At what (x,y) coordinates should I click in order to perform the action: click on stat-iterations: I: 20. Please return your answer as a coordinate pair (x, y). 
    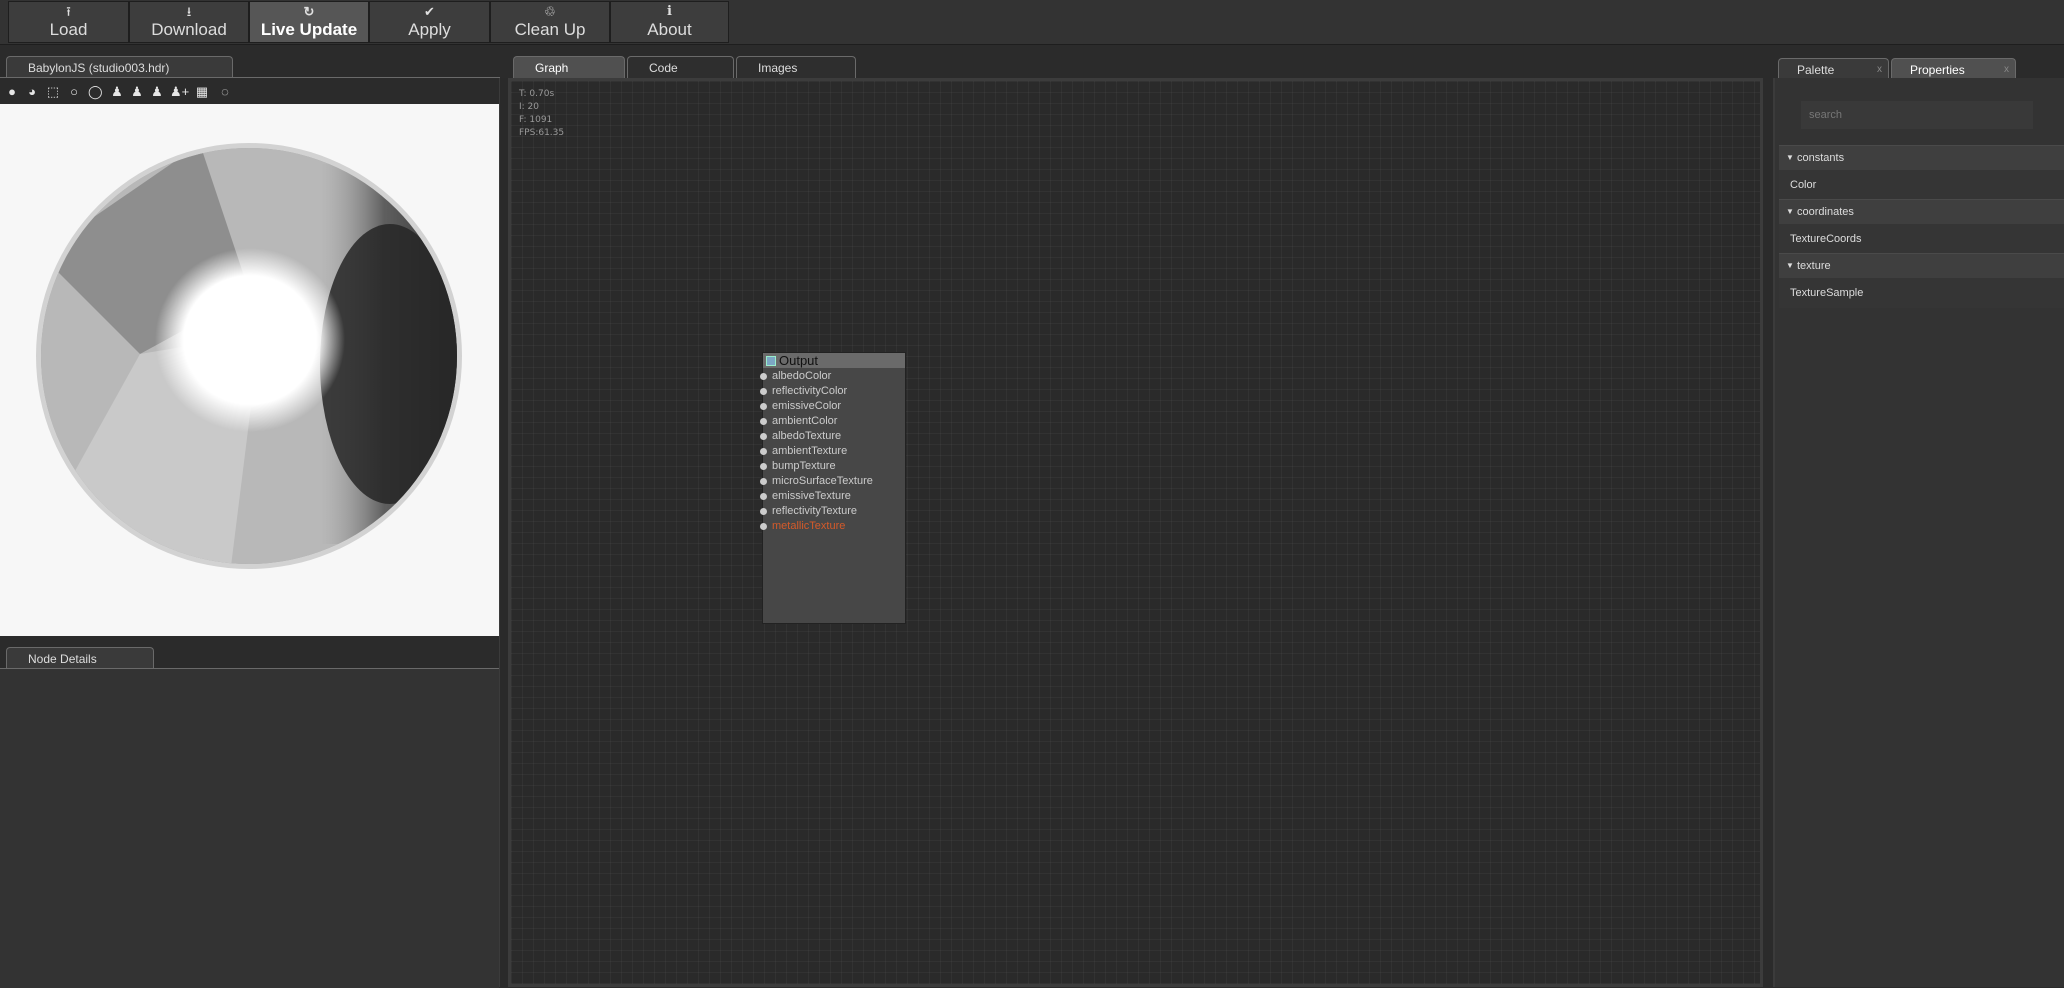
    Looking at the image, I should click on (529, 107).